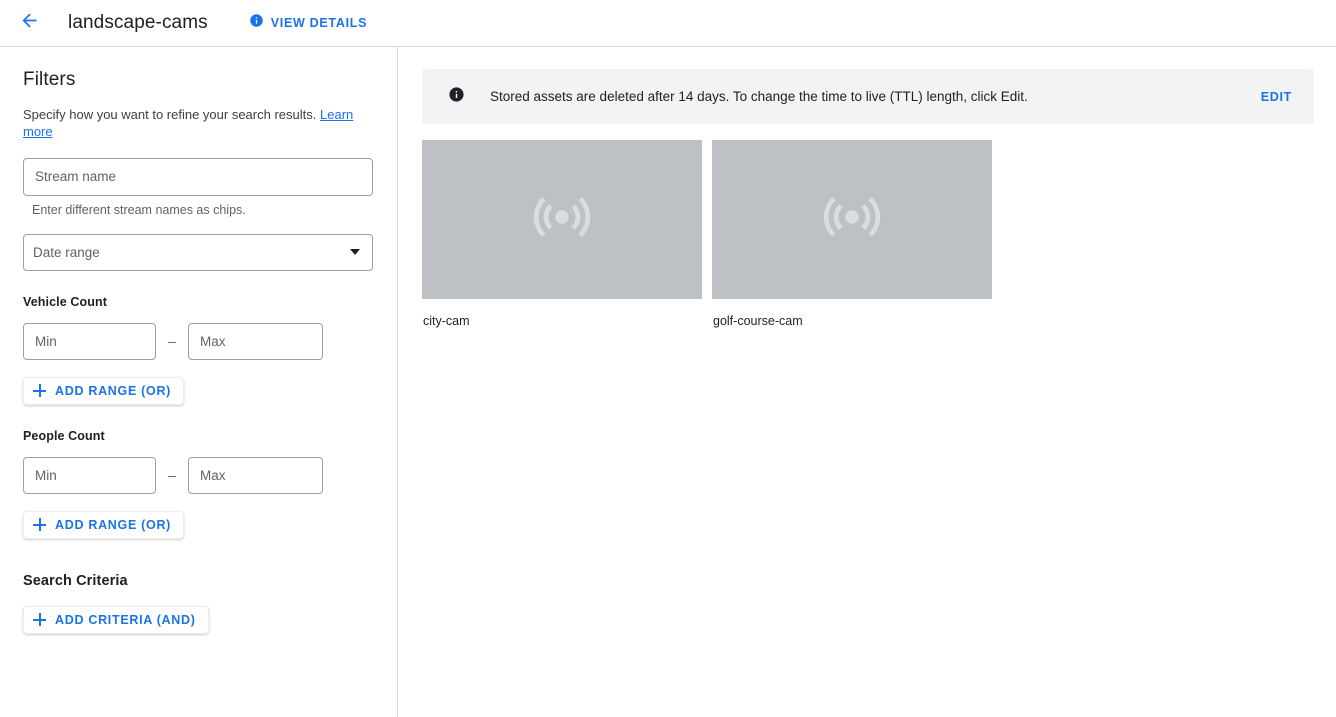  I want to click on edit-ttl-button: EDIT, so click(1276, 97).